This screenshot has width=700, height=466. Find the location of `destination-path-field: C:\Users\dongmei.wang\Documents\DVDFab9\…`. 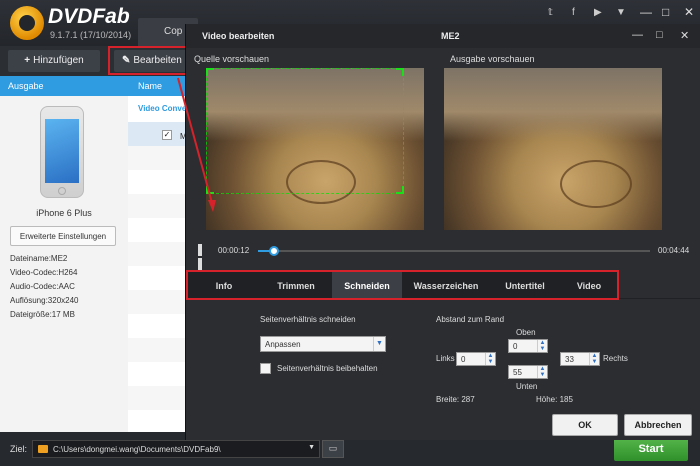

destination-path-field: C:\Users\dongmei.wang\Documents\DVDFab9\… is located at coordinates (176, 449).